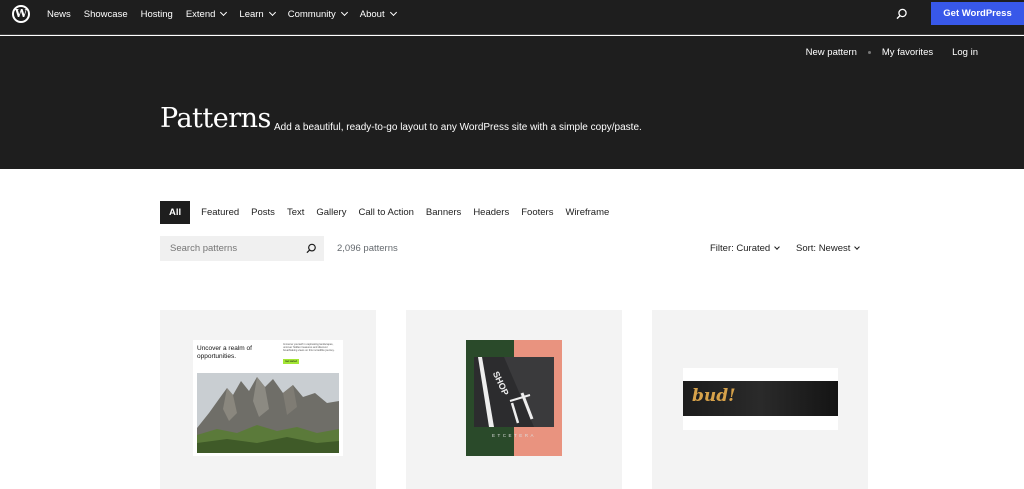 This screenshot has height=489, width=1024. Describe the element at coordinates (831, 52) in the screenshot. I see `new-pattern-link: New pattern` at that location.